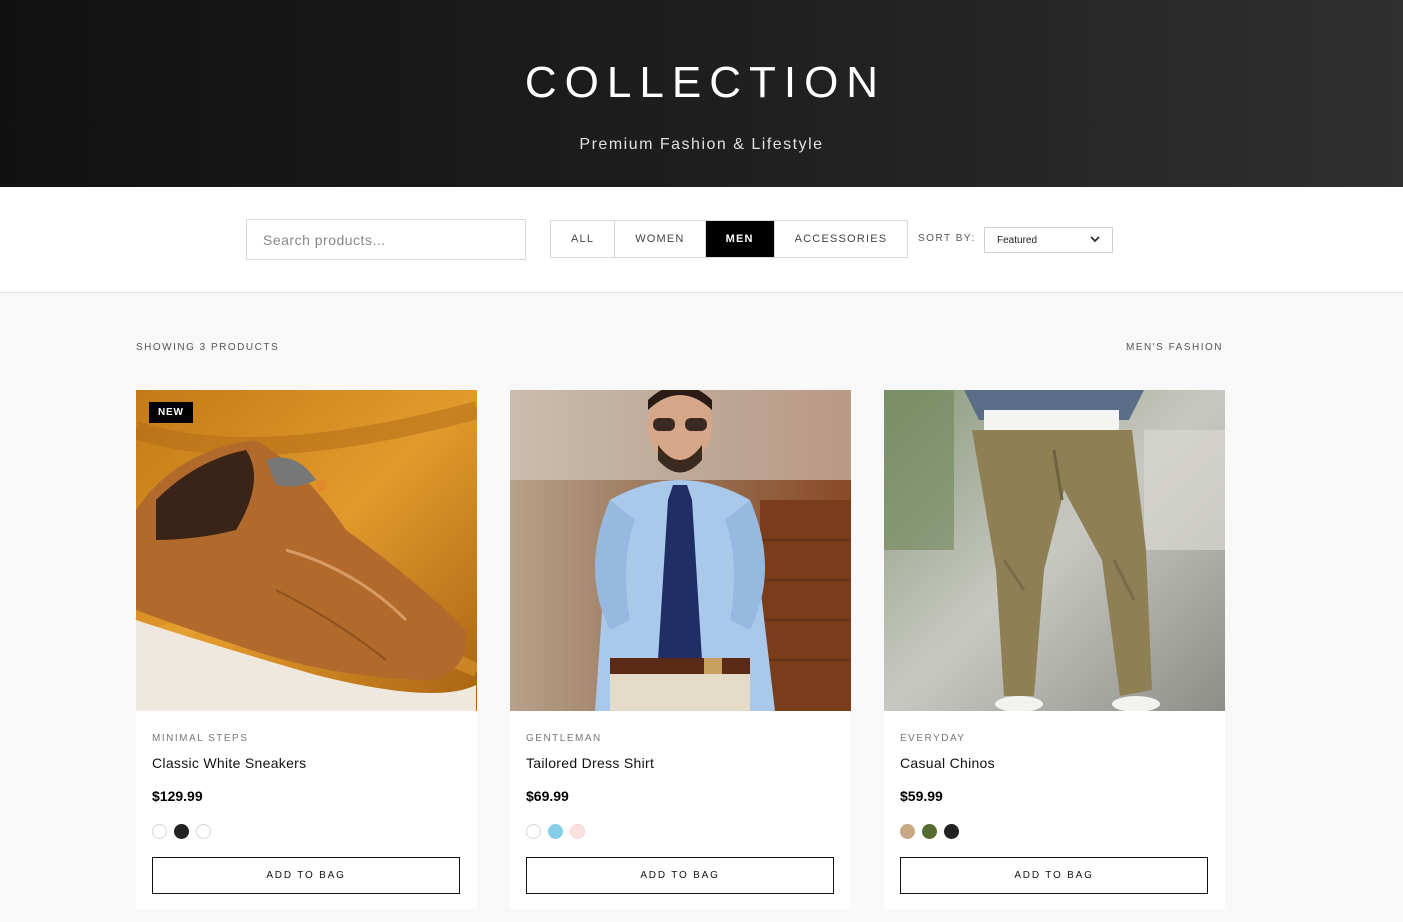 The width and height of the screenshot is (1403, 922). Describe the element at coordinates (907, 831) in the screenshot. I see `color-swatch-beige` at that location.